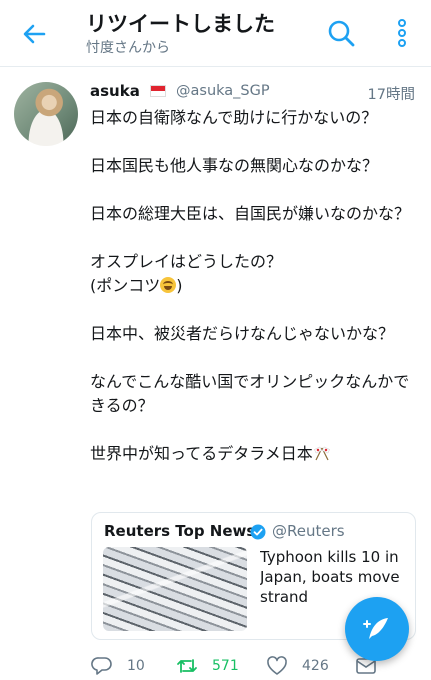 The image size is (431, 680). Describe the element at coordinates (128, 48) in the screenshot. I see `header-subtitle: 忖度さんから` at that location.